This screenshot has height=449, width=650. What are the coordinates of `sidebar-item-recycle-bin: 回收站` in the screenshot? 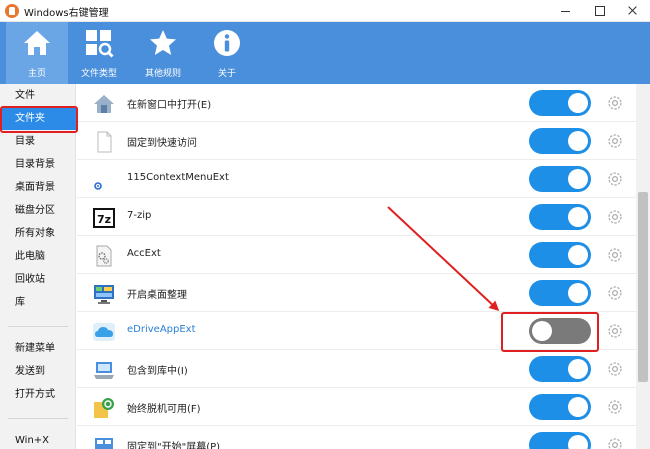 It's located at (38, 280).